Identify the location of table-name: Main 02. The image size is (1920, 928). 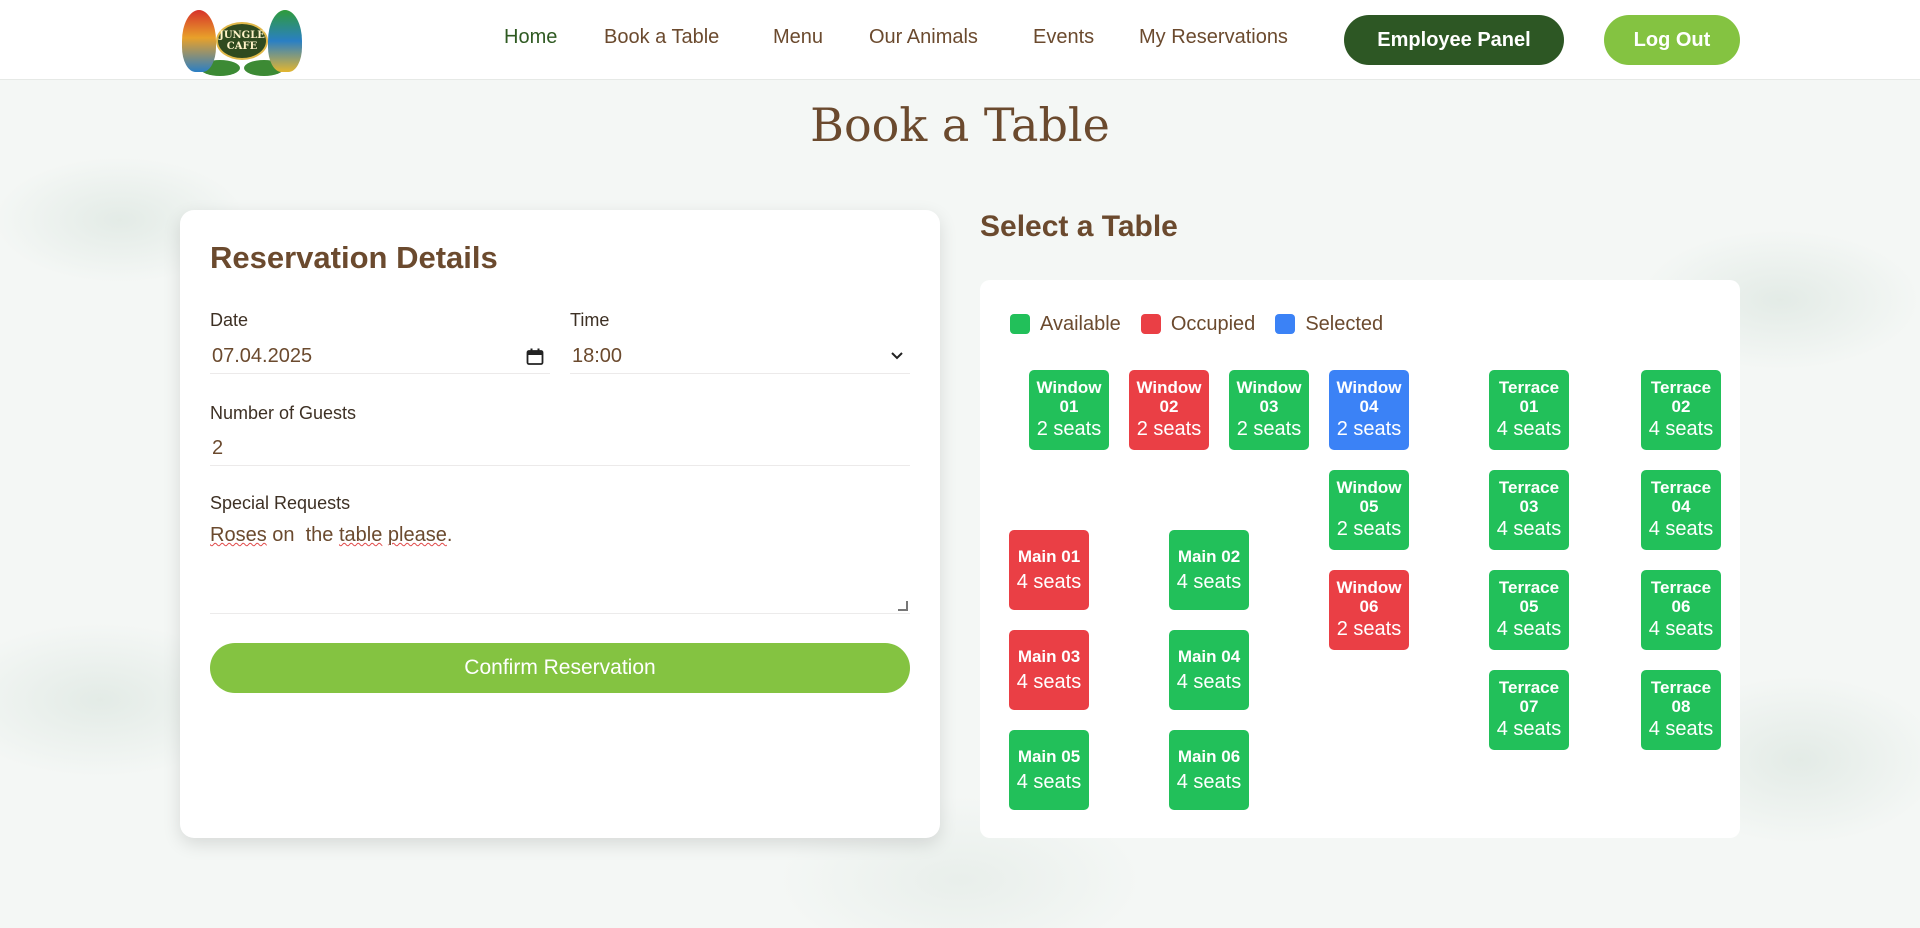
(1209, 556).